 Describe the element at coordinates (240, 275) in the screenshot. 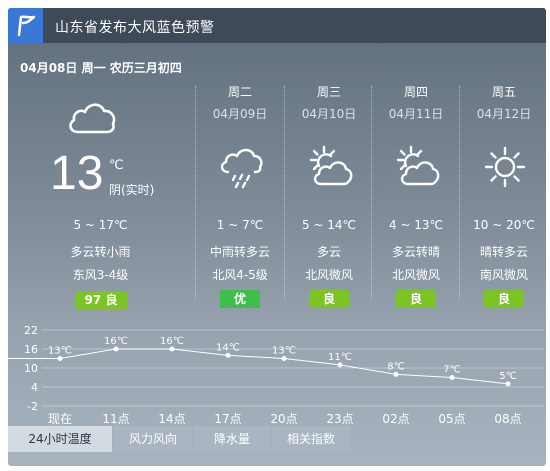

I see `forecast-wind: 北风4-5级` at that location.